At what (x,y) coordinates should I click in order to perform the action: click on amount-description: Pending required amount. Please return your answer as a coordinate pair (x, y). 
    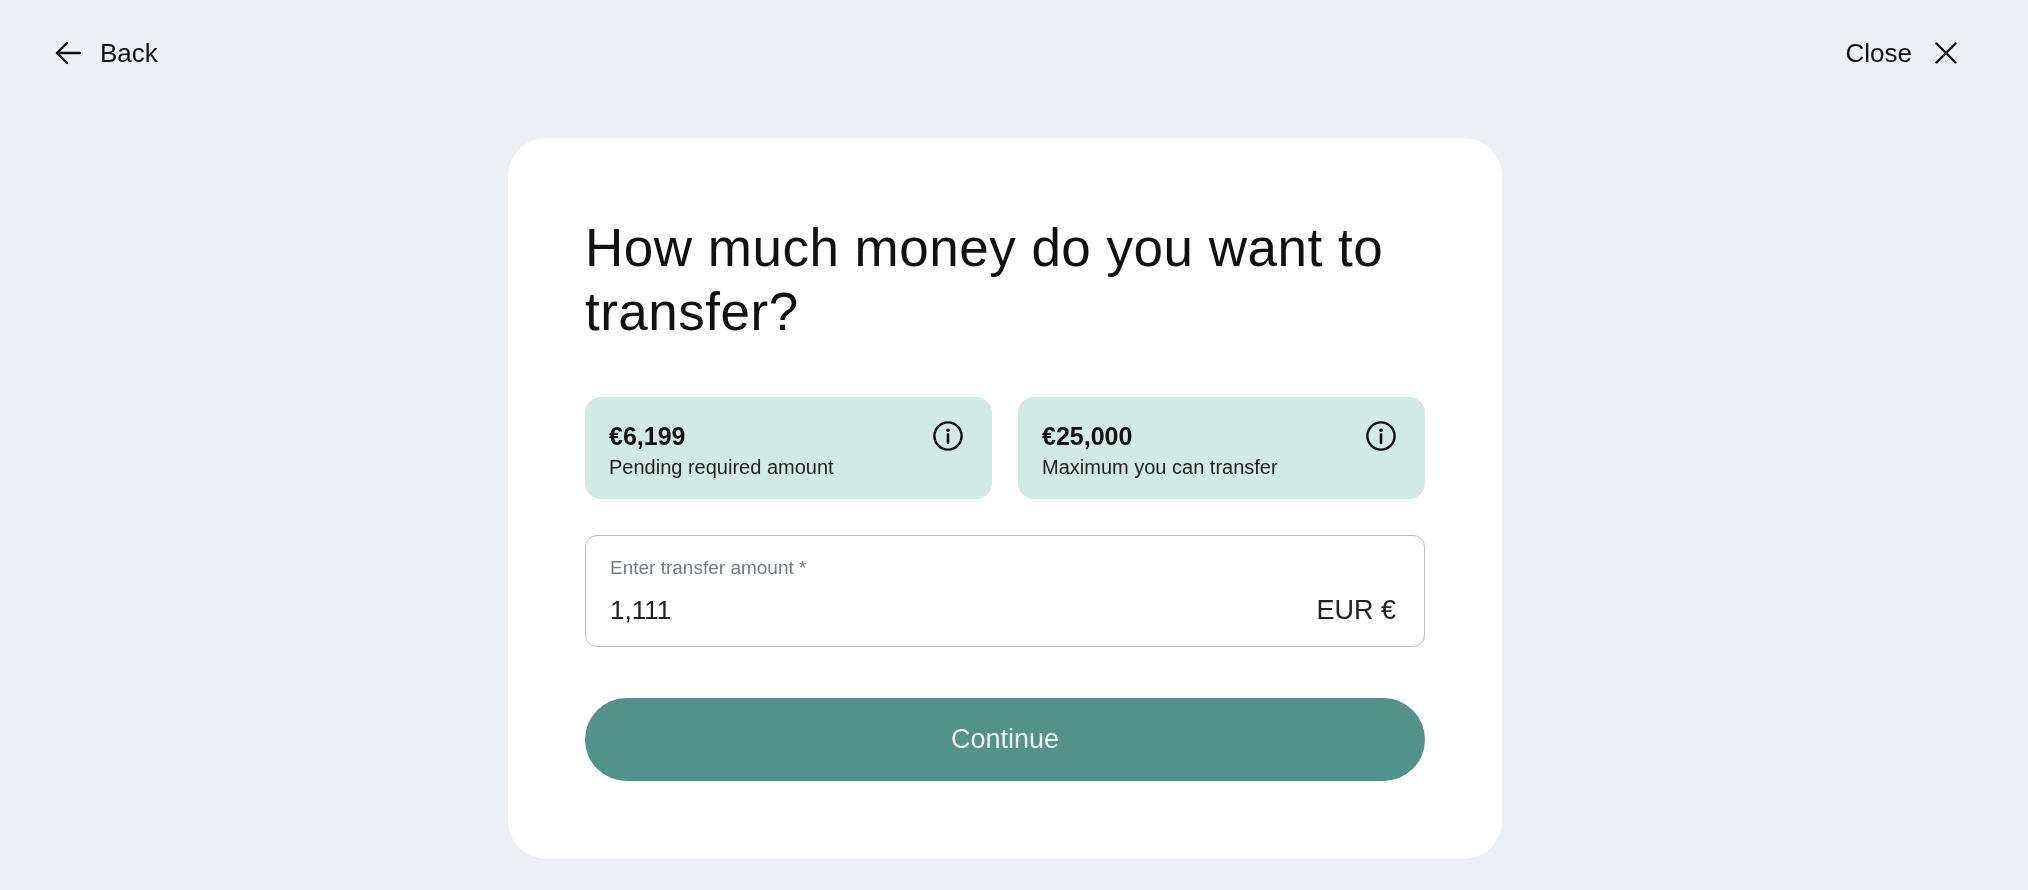
    Looking at the image, I should click on (721, 467).